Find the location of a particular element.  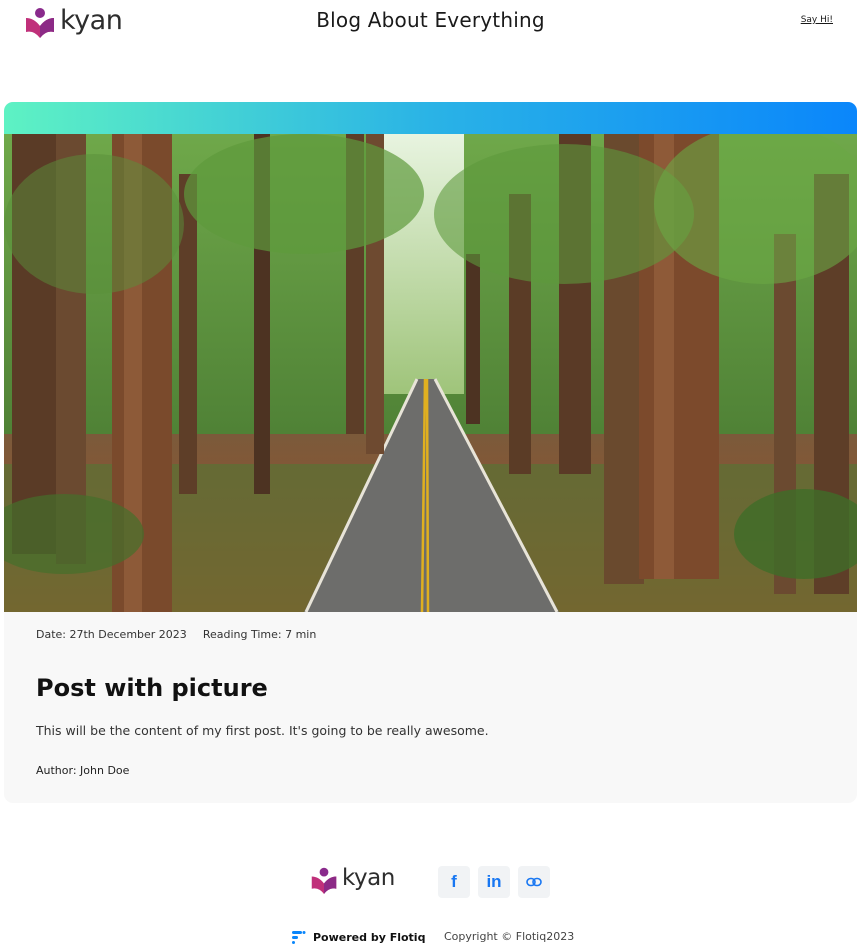

linkedin-icon: in is located at coordinates (494, 881).